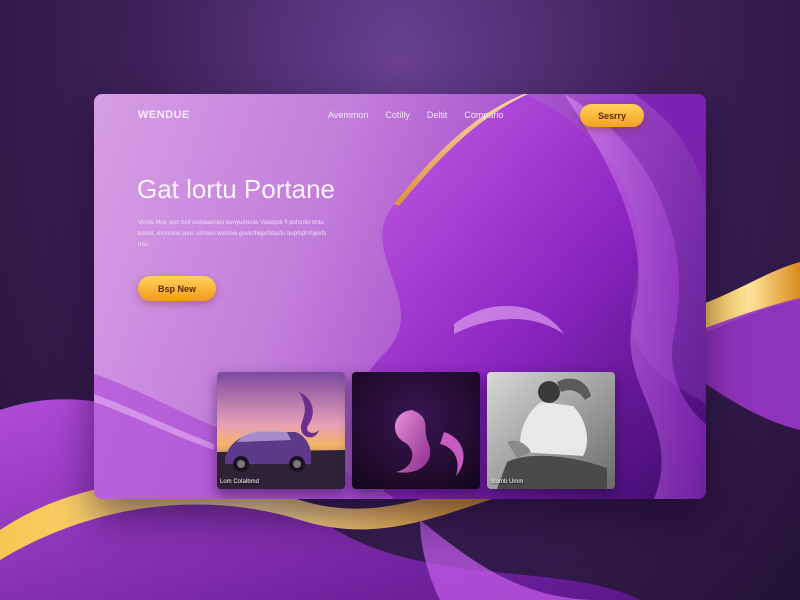 This screenshot has height=600, width=800. I want to click on hero-primary-button: Bsp New, so click(177, 288).